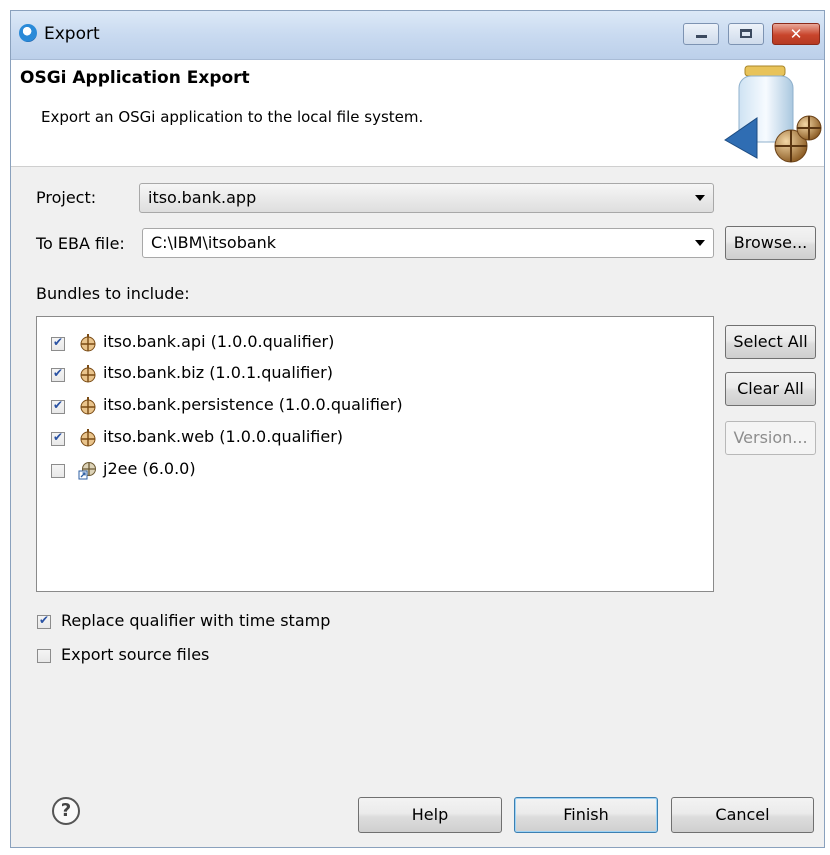 This screenshot has width=830, height=855. What do you see at coordinates (28, 33) in the screenshot?
I see `eclipse-icon` at bounding box center [28, 33].